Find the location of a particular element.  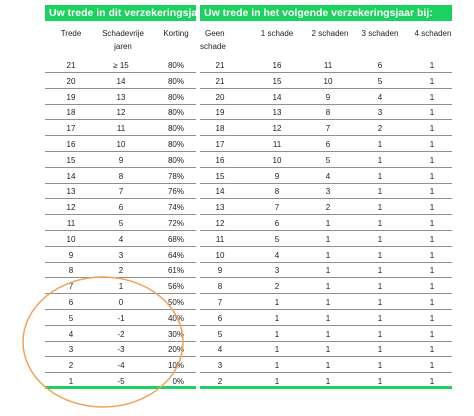

highlight-ellipse is located at coordinates (103, 342).